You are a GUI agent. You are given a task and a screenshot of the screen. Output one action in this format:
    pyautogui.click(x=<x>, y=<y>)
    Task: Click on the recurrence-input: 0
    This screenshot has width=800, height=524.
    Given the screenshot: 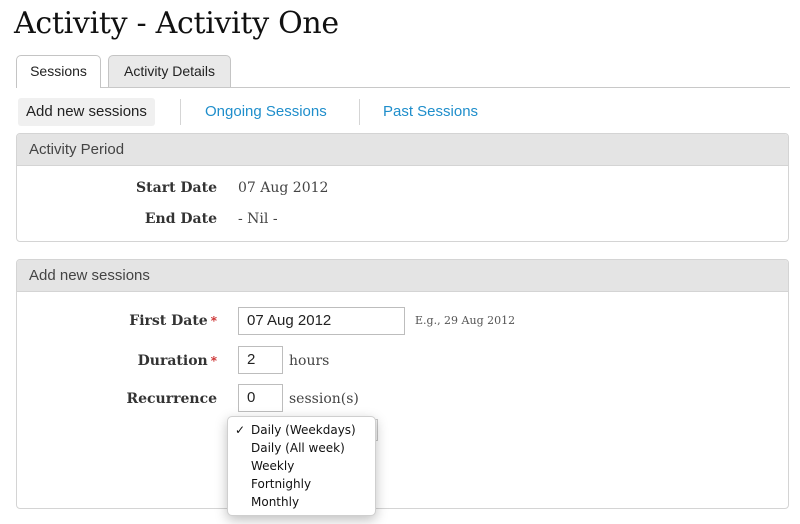 What is the action you would take?
    pyautogui.click(x=260, y=398)
    